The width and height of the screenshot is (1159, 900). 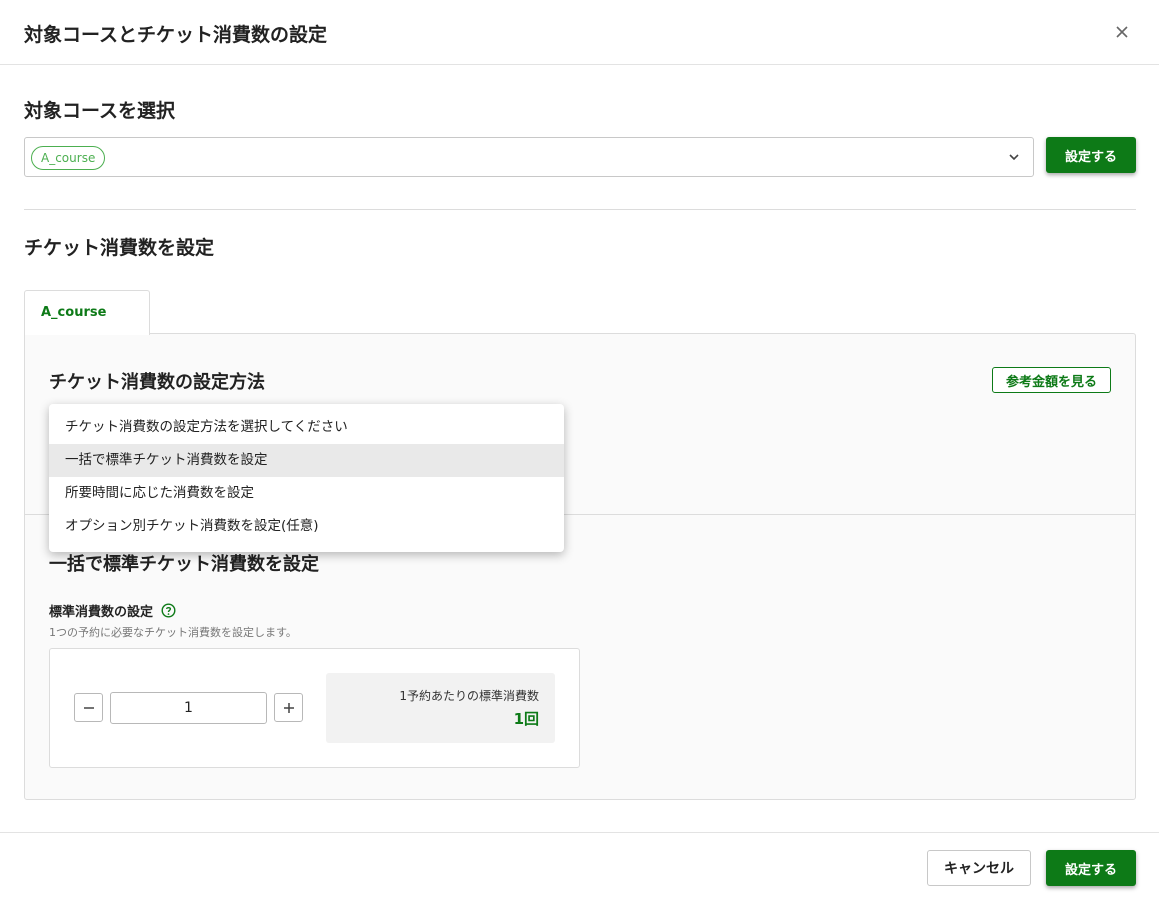 I want to click on close-icon, so click(x=1122, y=32).